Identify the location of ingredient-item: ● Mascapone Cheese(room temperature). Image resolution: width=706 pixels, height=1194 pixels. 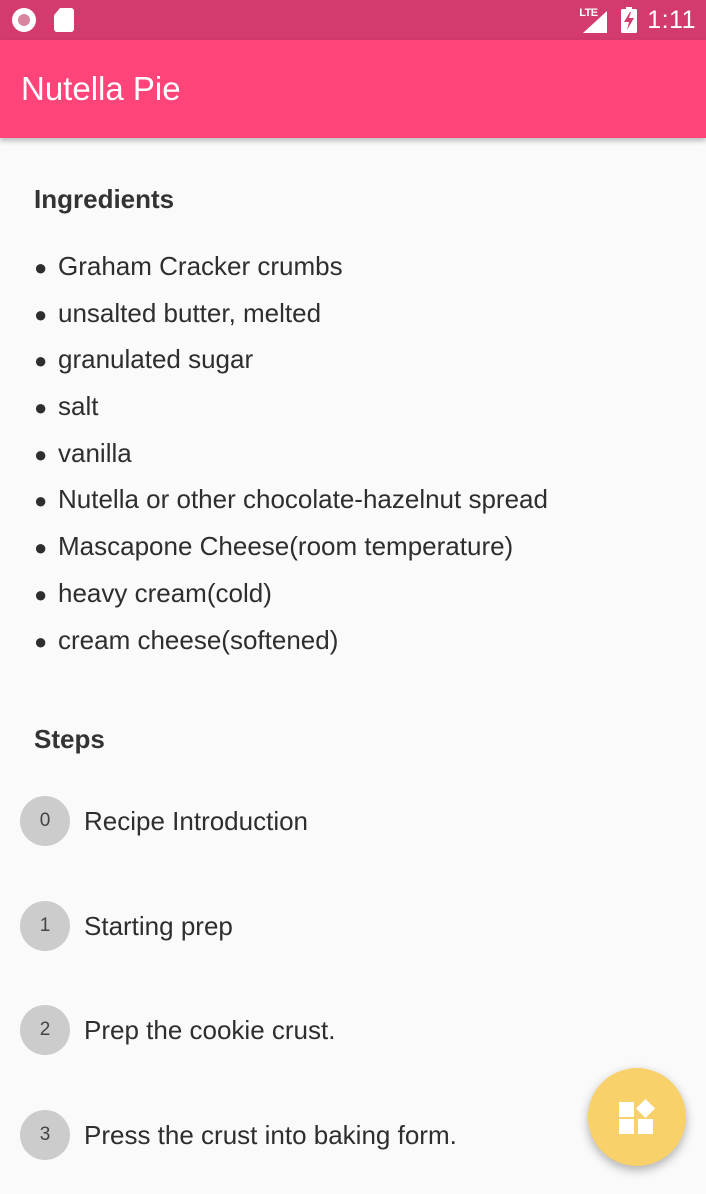
(291, 551).